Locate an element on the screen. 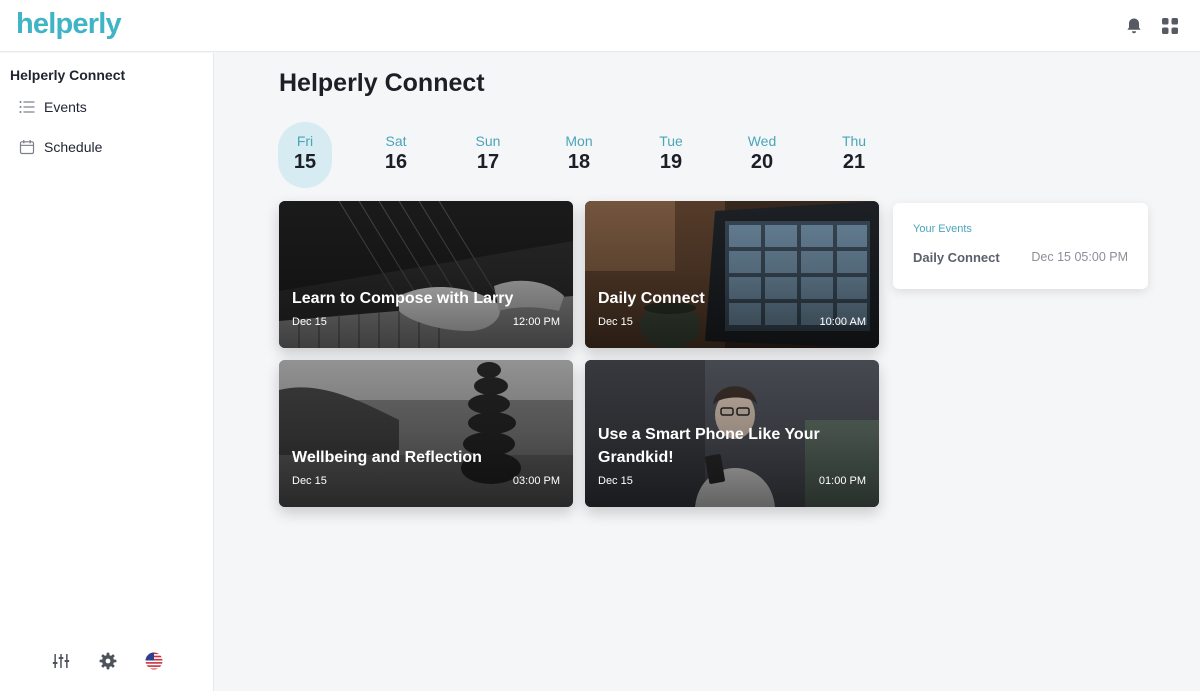  bell-icon is located at coordinates (1134, 26).